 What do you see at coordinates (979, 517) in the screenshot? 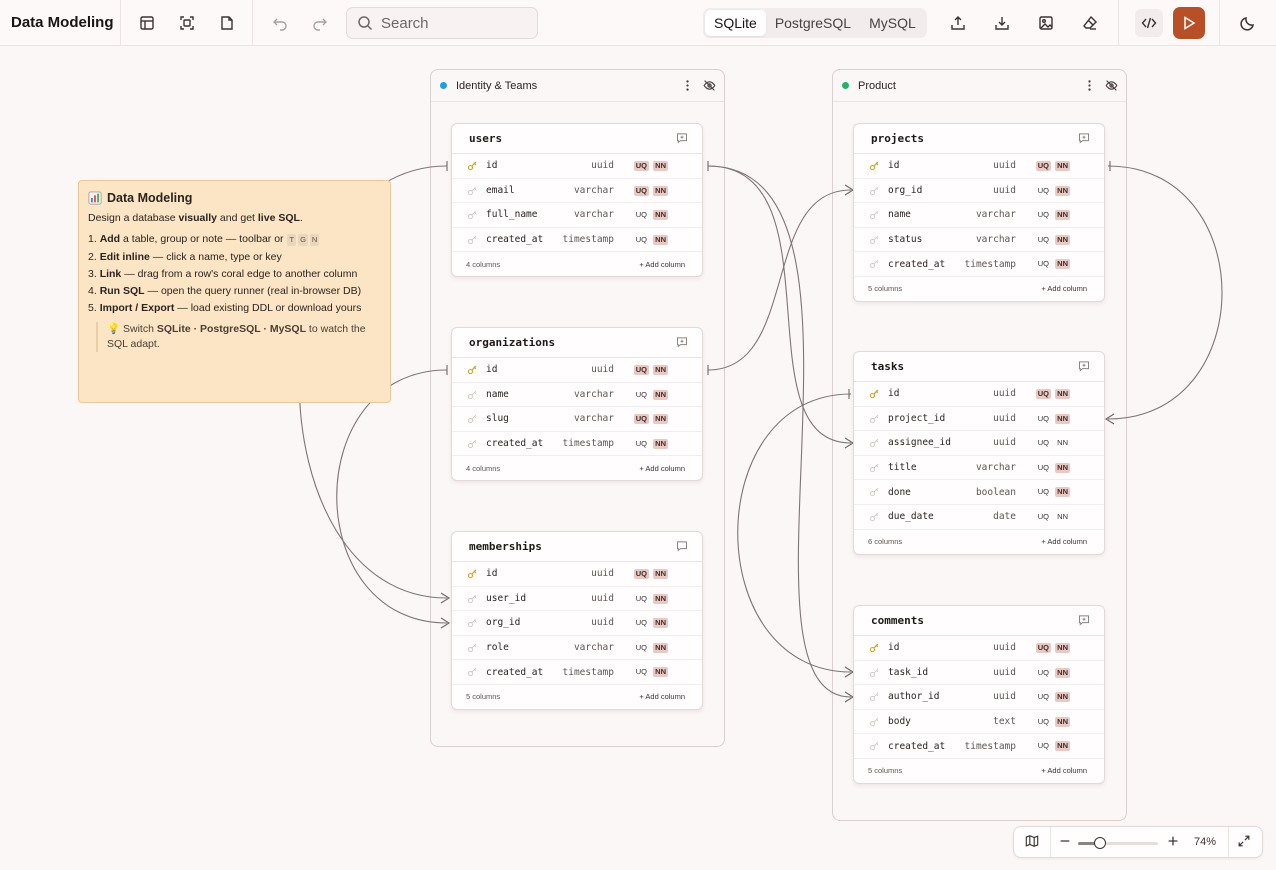
I see `column-row: due_date date UQ NN` at bounding box center [979, 517].